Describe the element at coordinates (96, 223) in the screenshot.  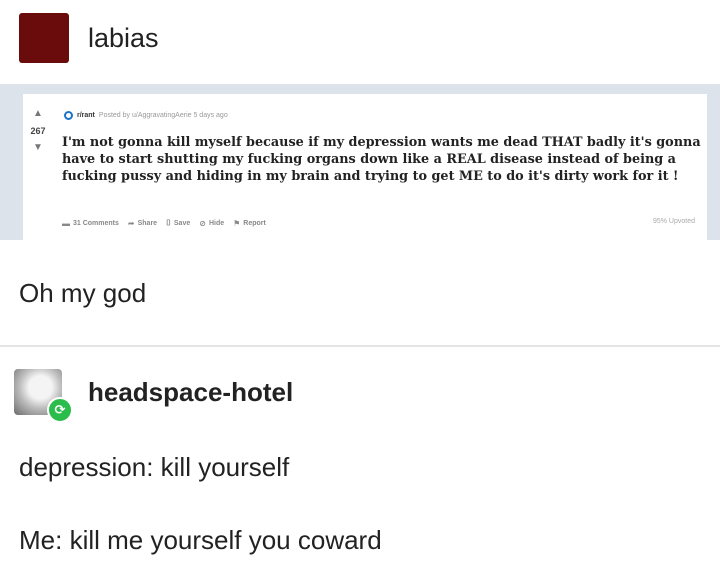
I see `comments-label: 31 Comments` at that location.